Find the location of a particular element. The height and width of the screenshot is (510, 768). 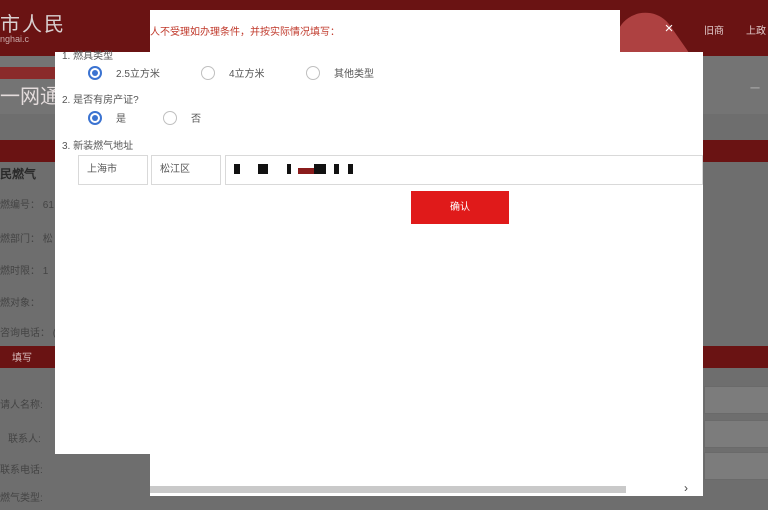

close-icon: × is located at coordinates (669, 29).